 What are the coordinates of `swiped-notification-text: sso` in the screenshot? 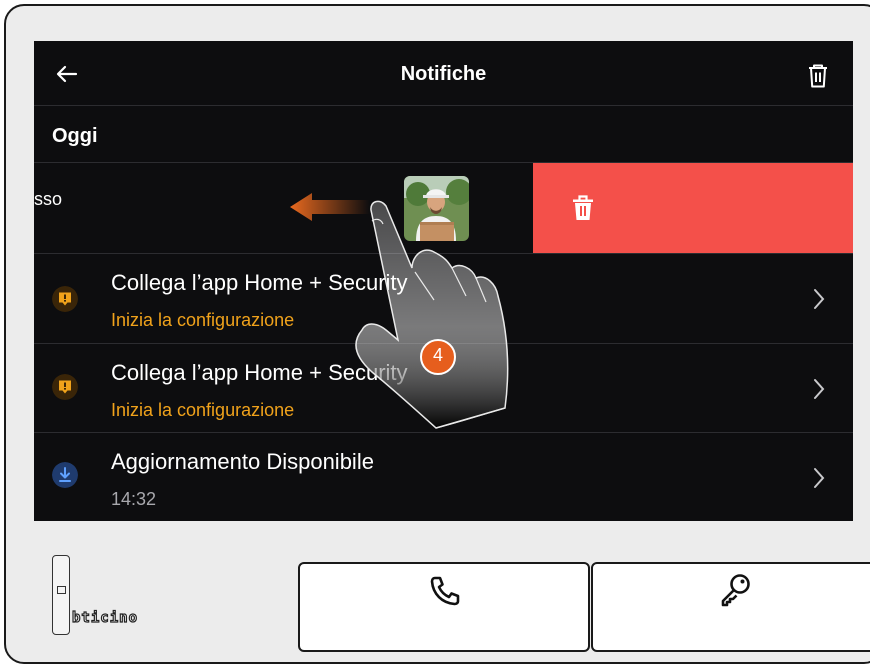 It's located at (48, 199).